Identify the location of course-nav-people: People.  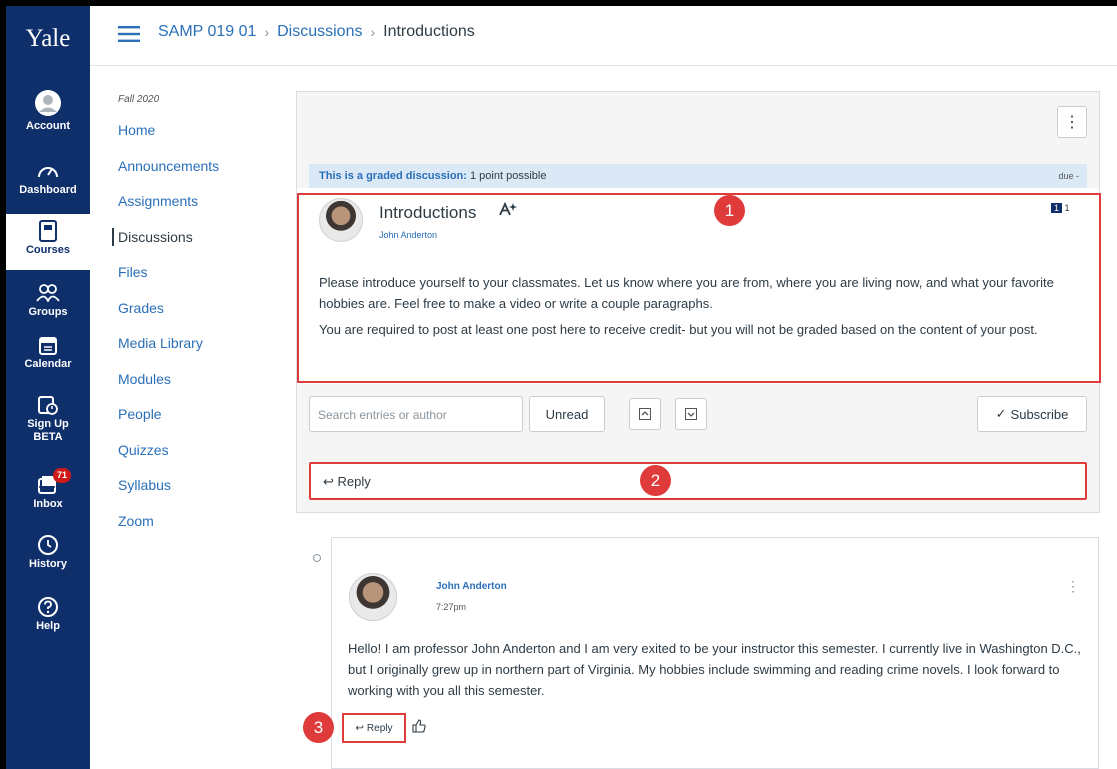
(197, 423).